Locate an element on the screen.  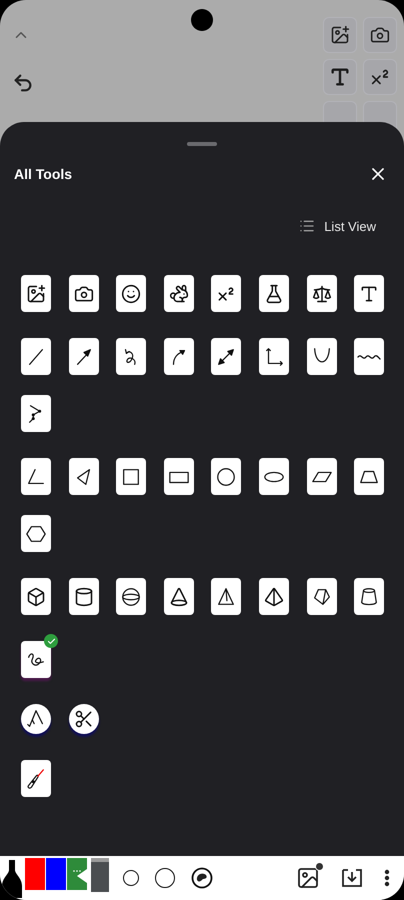
sheet-title: All Tools is located at coordinates (43, 174).